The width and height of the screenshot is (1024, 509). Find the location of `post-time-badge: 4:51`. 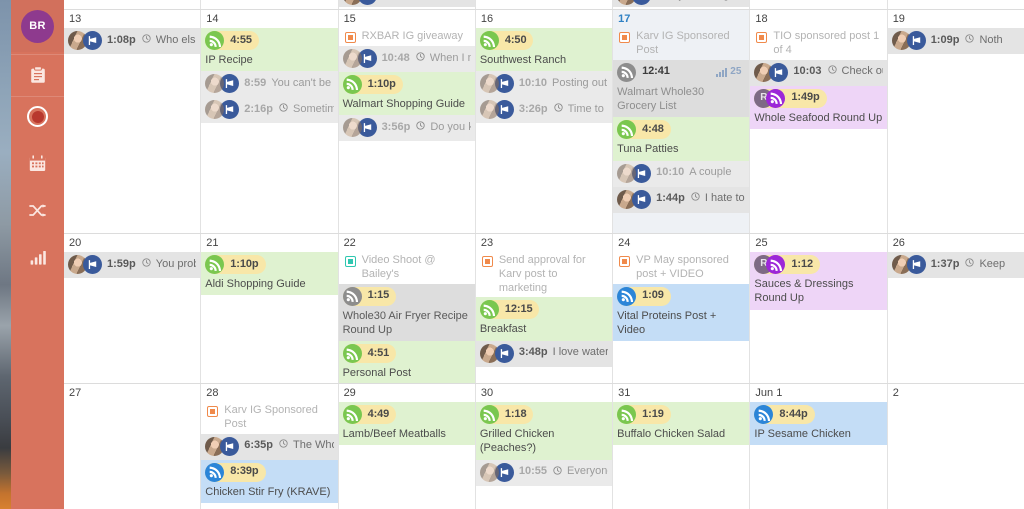

post-time-badge: 4:51 is located at coordinates (369, 354).